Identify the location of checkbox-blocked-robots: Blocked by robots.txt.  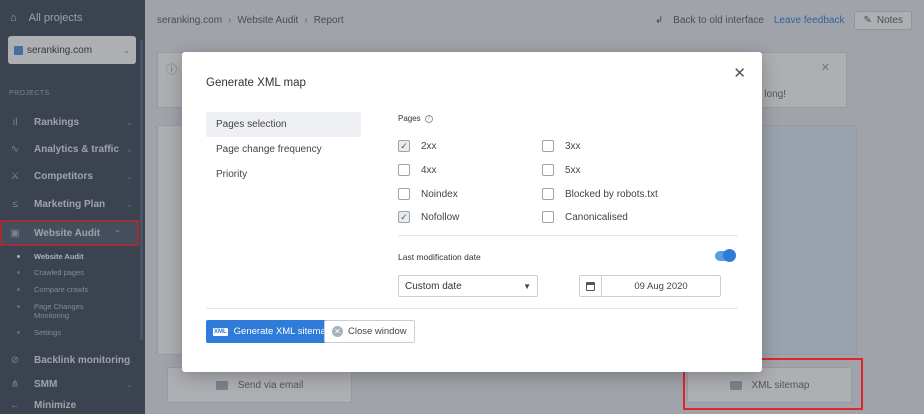
(600, 194).